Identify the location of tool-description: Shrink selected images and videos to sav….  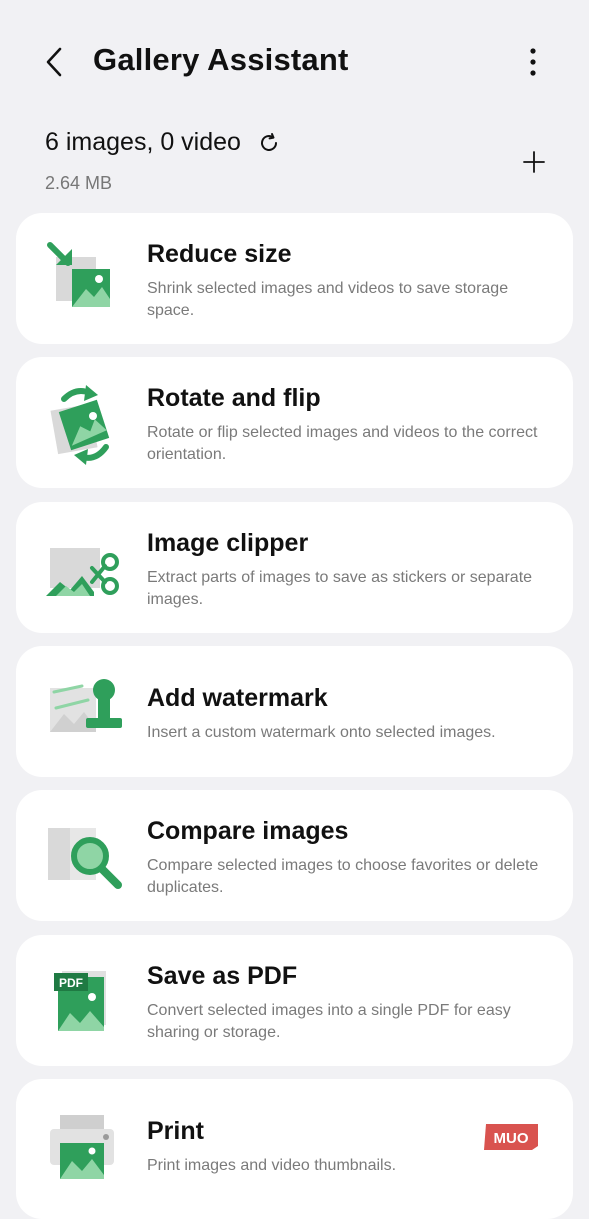
(328, 299).